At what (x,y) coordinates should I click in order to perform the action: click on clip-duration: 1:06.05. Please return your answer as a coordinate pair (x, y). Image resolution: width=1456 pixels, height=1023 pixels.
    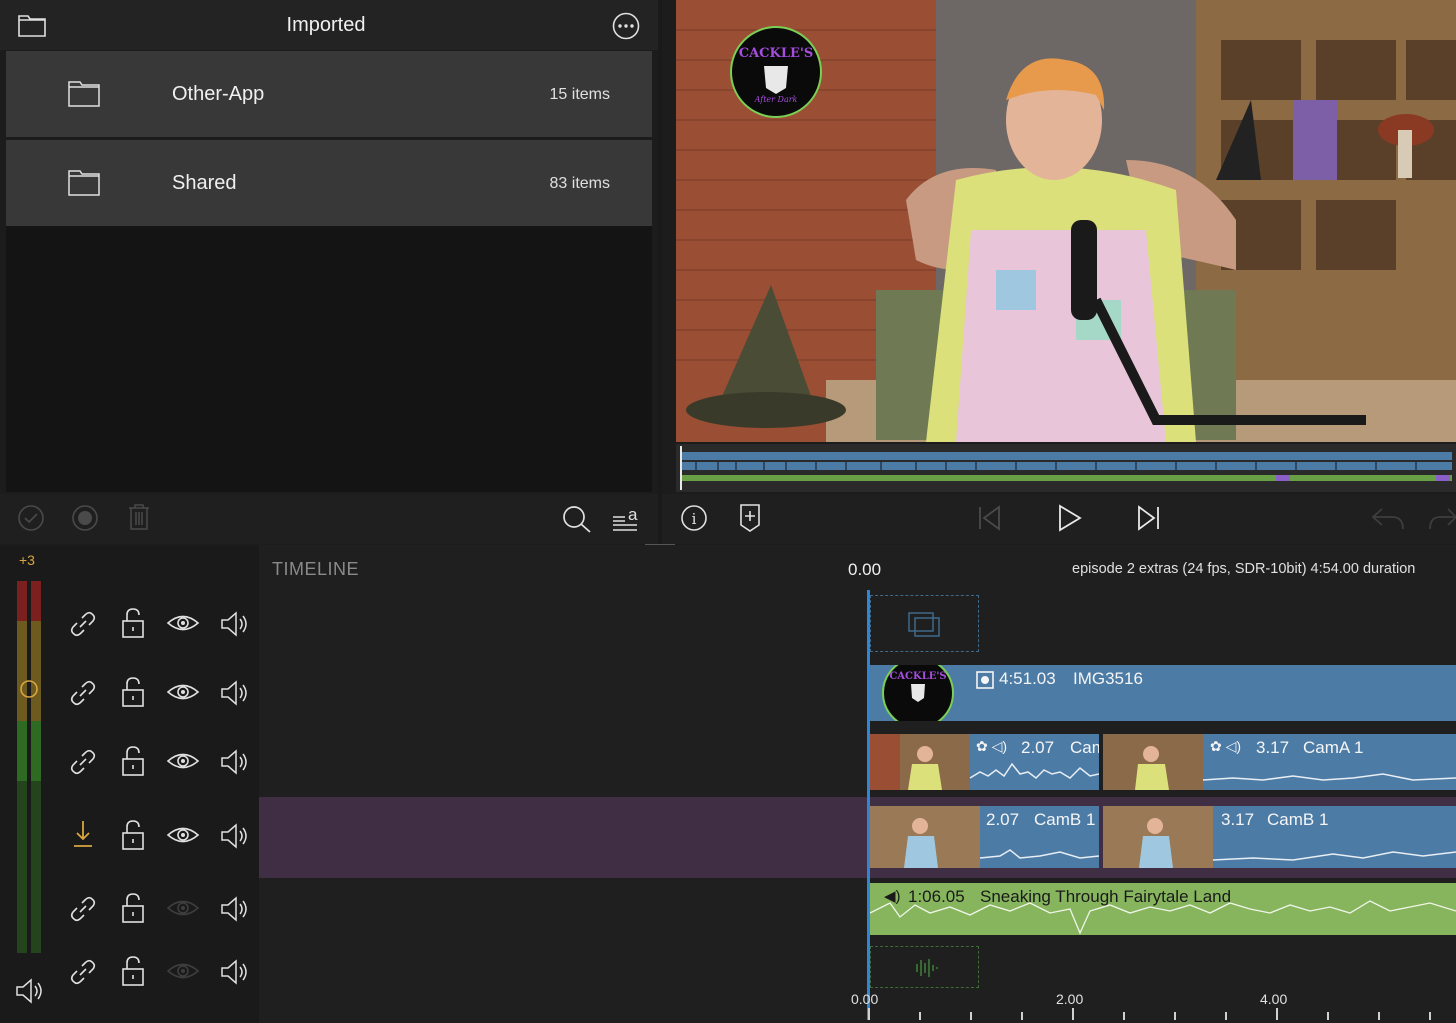
    Looking at the image, I should click on (936, 896).